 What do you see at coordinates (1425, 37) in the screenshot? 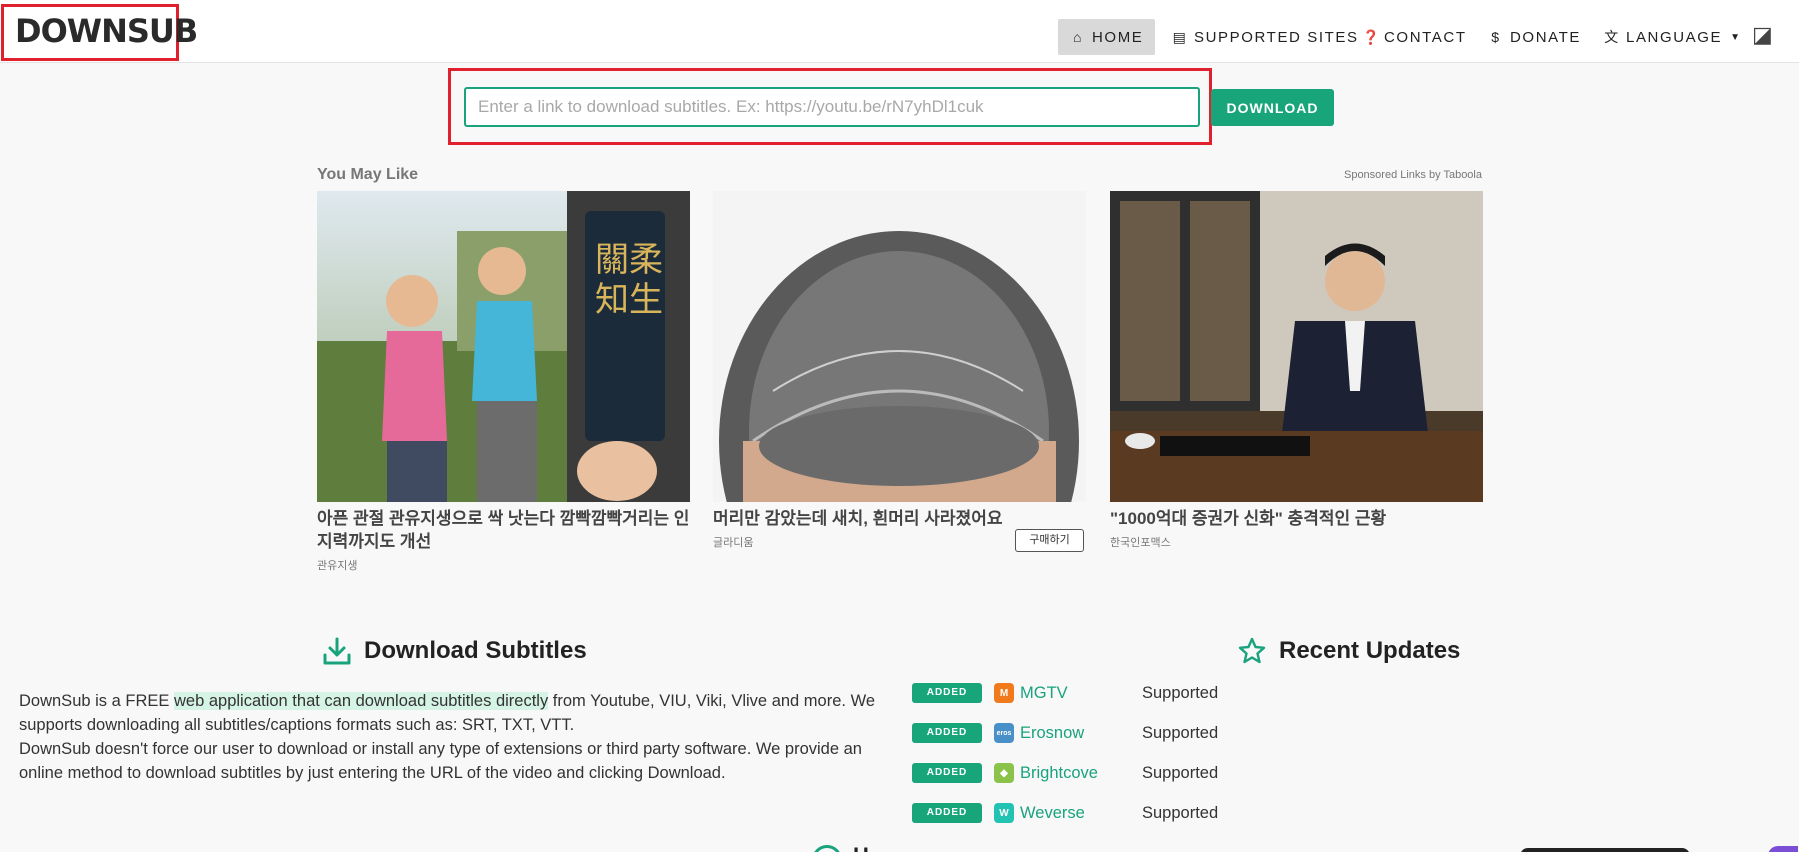
I see `nav-contact-label: CONTACT` at bounding box center [1425, 37].